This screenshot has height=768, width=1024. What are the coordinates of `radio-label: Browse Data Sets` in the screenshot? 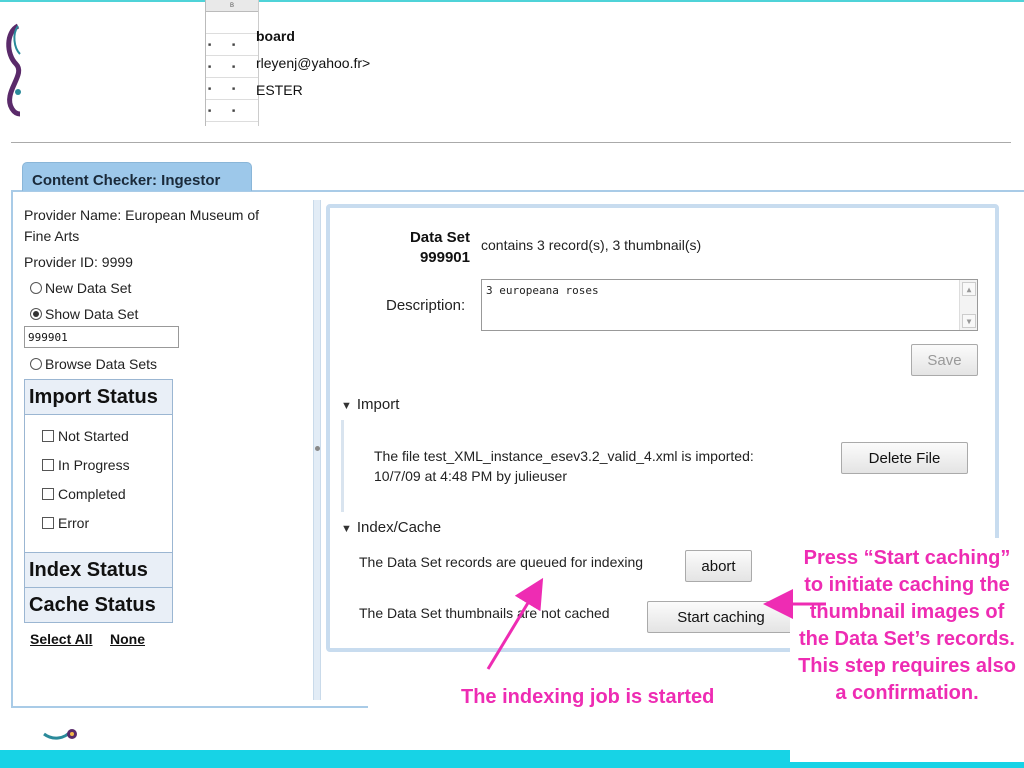 It's located at (101, 364).